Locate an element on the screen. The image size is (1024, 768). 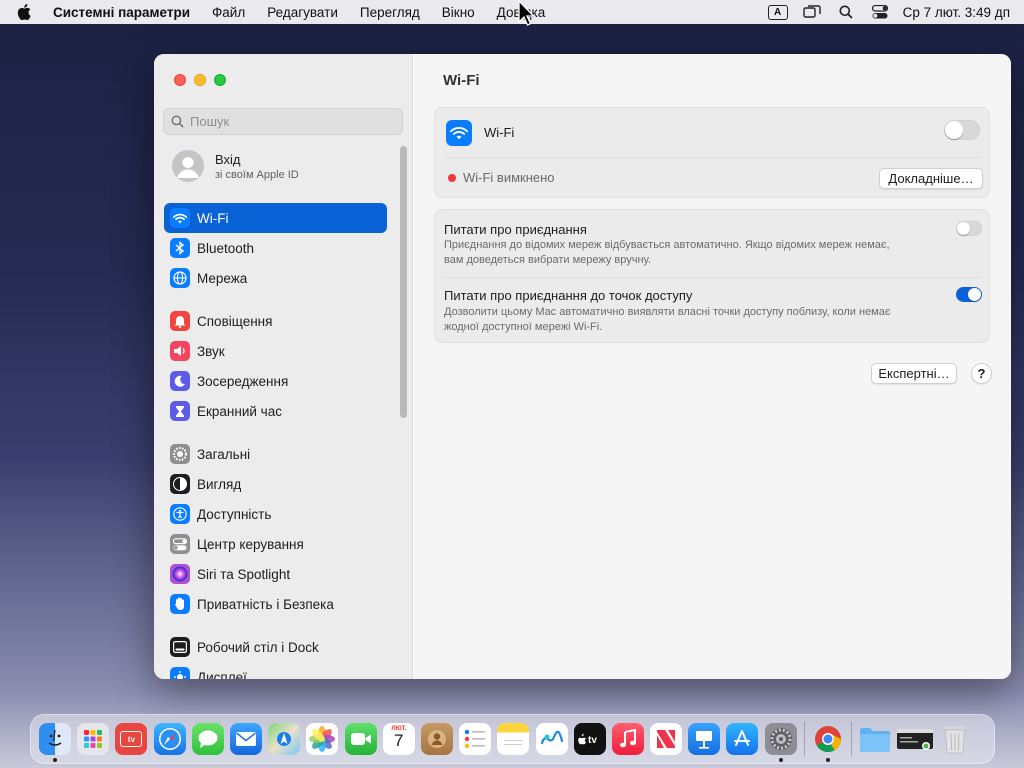
hourglass-icon is located at coordinates (180, 411).